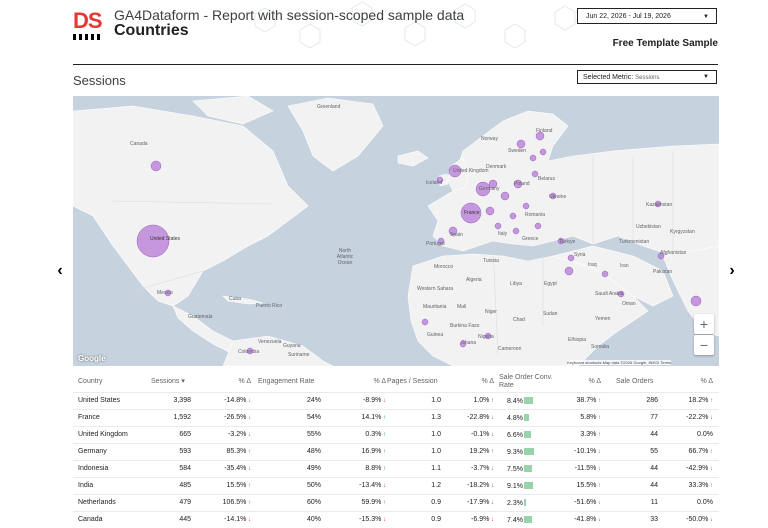 The height and width of the screenshot is (528, 768). I want to click on cell-value: 59.9%, so click(371, 502).